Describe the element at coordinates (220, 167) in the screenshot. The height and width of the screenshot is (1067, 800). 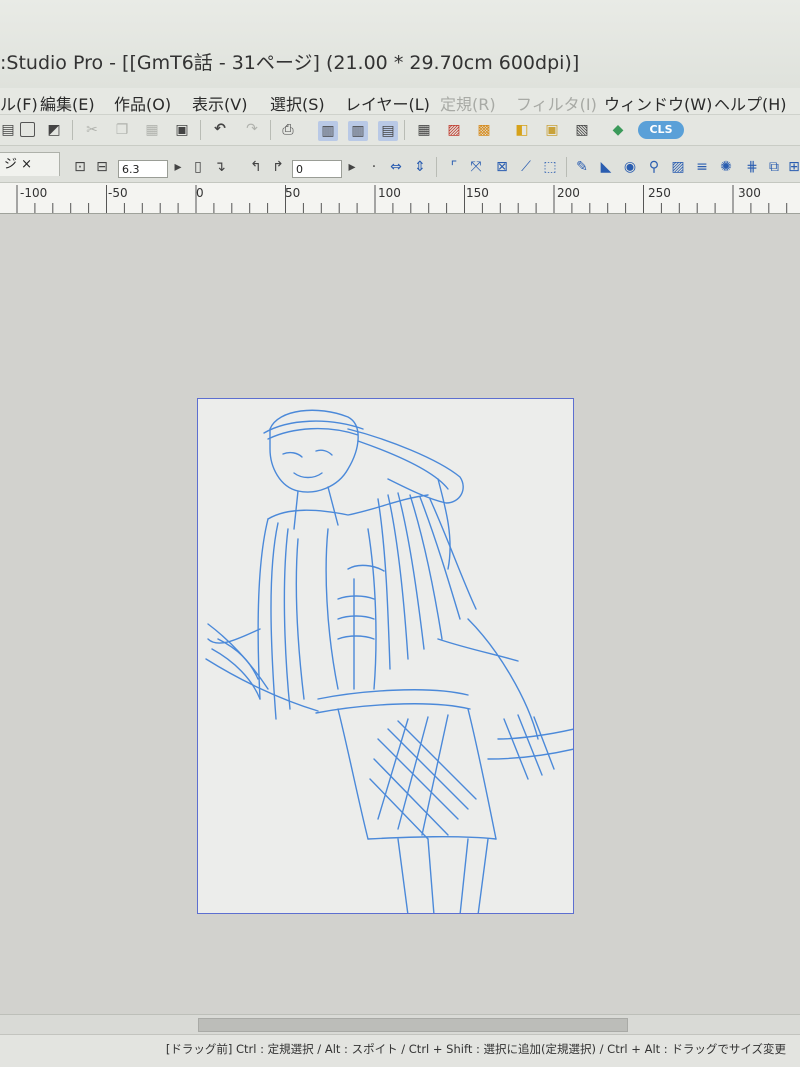
I see `rotate-icon: ↴` at that location.